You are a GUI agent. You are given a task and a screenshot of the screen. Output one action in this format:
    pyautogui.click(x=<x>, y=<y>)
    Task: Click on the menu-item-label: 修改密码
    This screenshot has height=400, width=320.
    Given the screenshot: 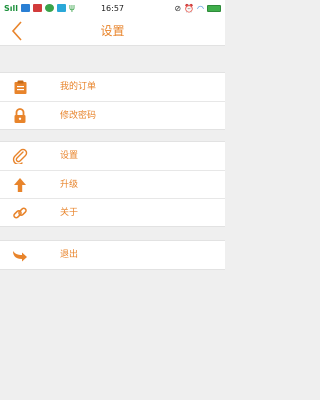 What is the action you would take?
    pyautogui.click(x=78, y=116)
    